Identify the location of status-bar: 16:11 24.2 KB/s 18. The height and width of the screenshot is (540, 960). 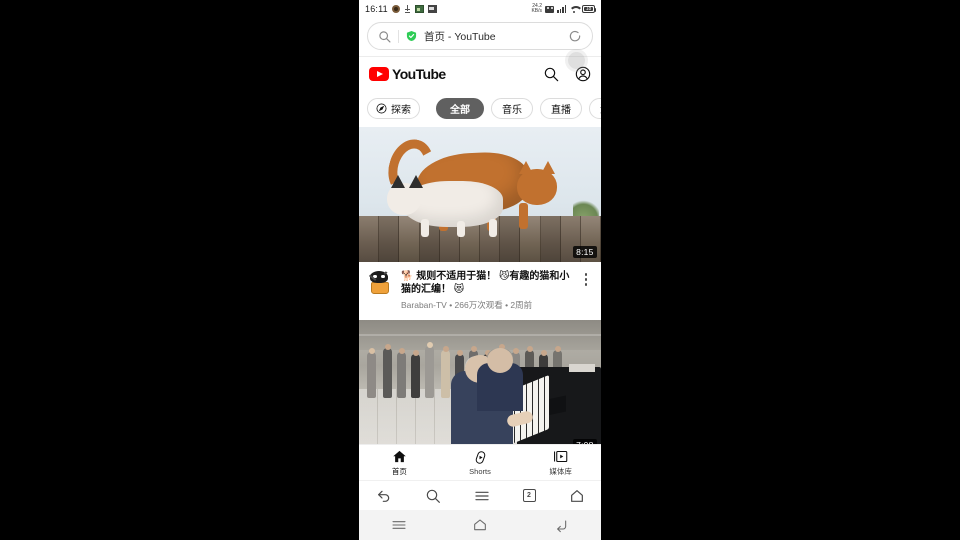
(480, 9).